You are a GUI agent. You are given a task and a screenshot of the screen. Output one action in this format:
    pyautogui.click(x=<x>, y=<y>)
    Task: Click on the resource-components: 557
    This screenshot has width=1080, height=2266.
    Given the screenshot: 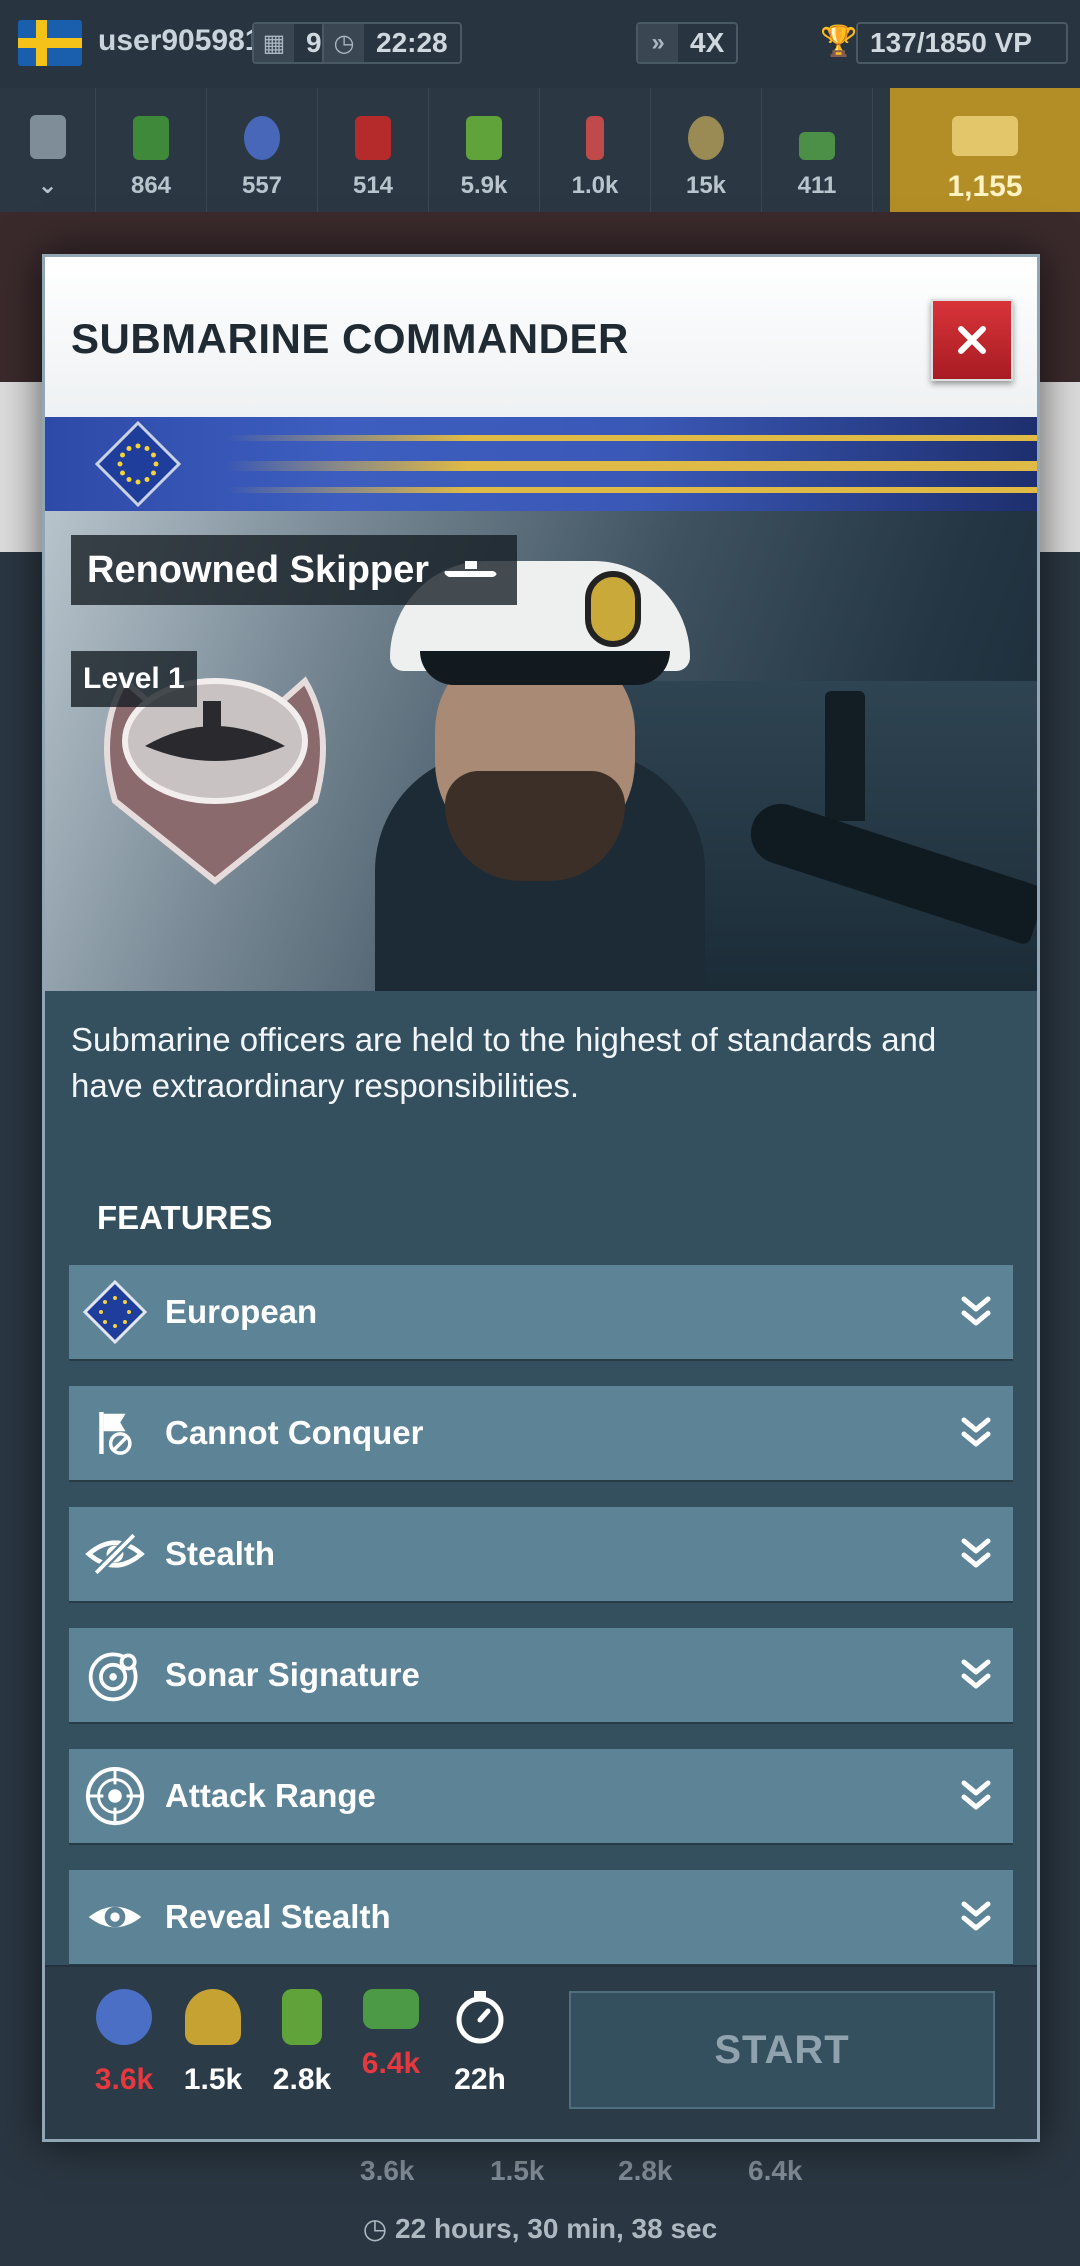 What is the action you would take?
    pyautogui.click(x=262, y=150)
    